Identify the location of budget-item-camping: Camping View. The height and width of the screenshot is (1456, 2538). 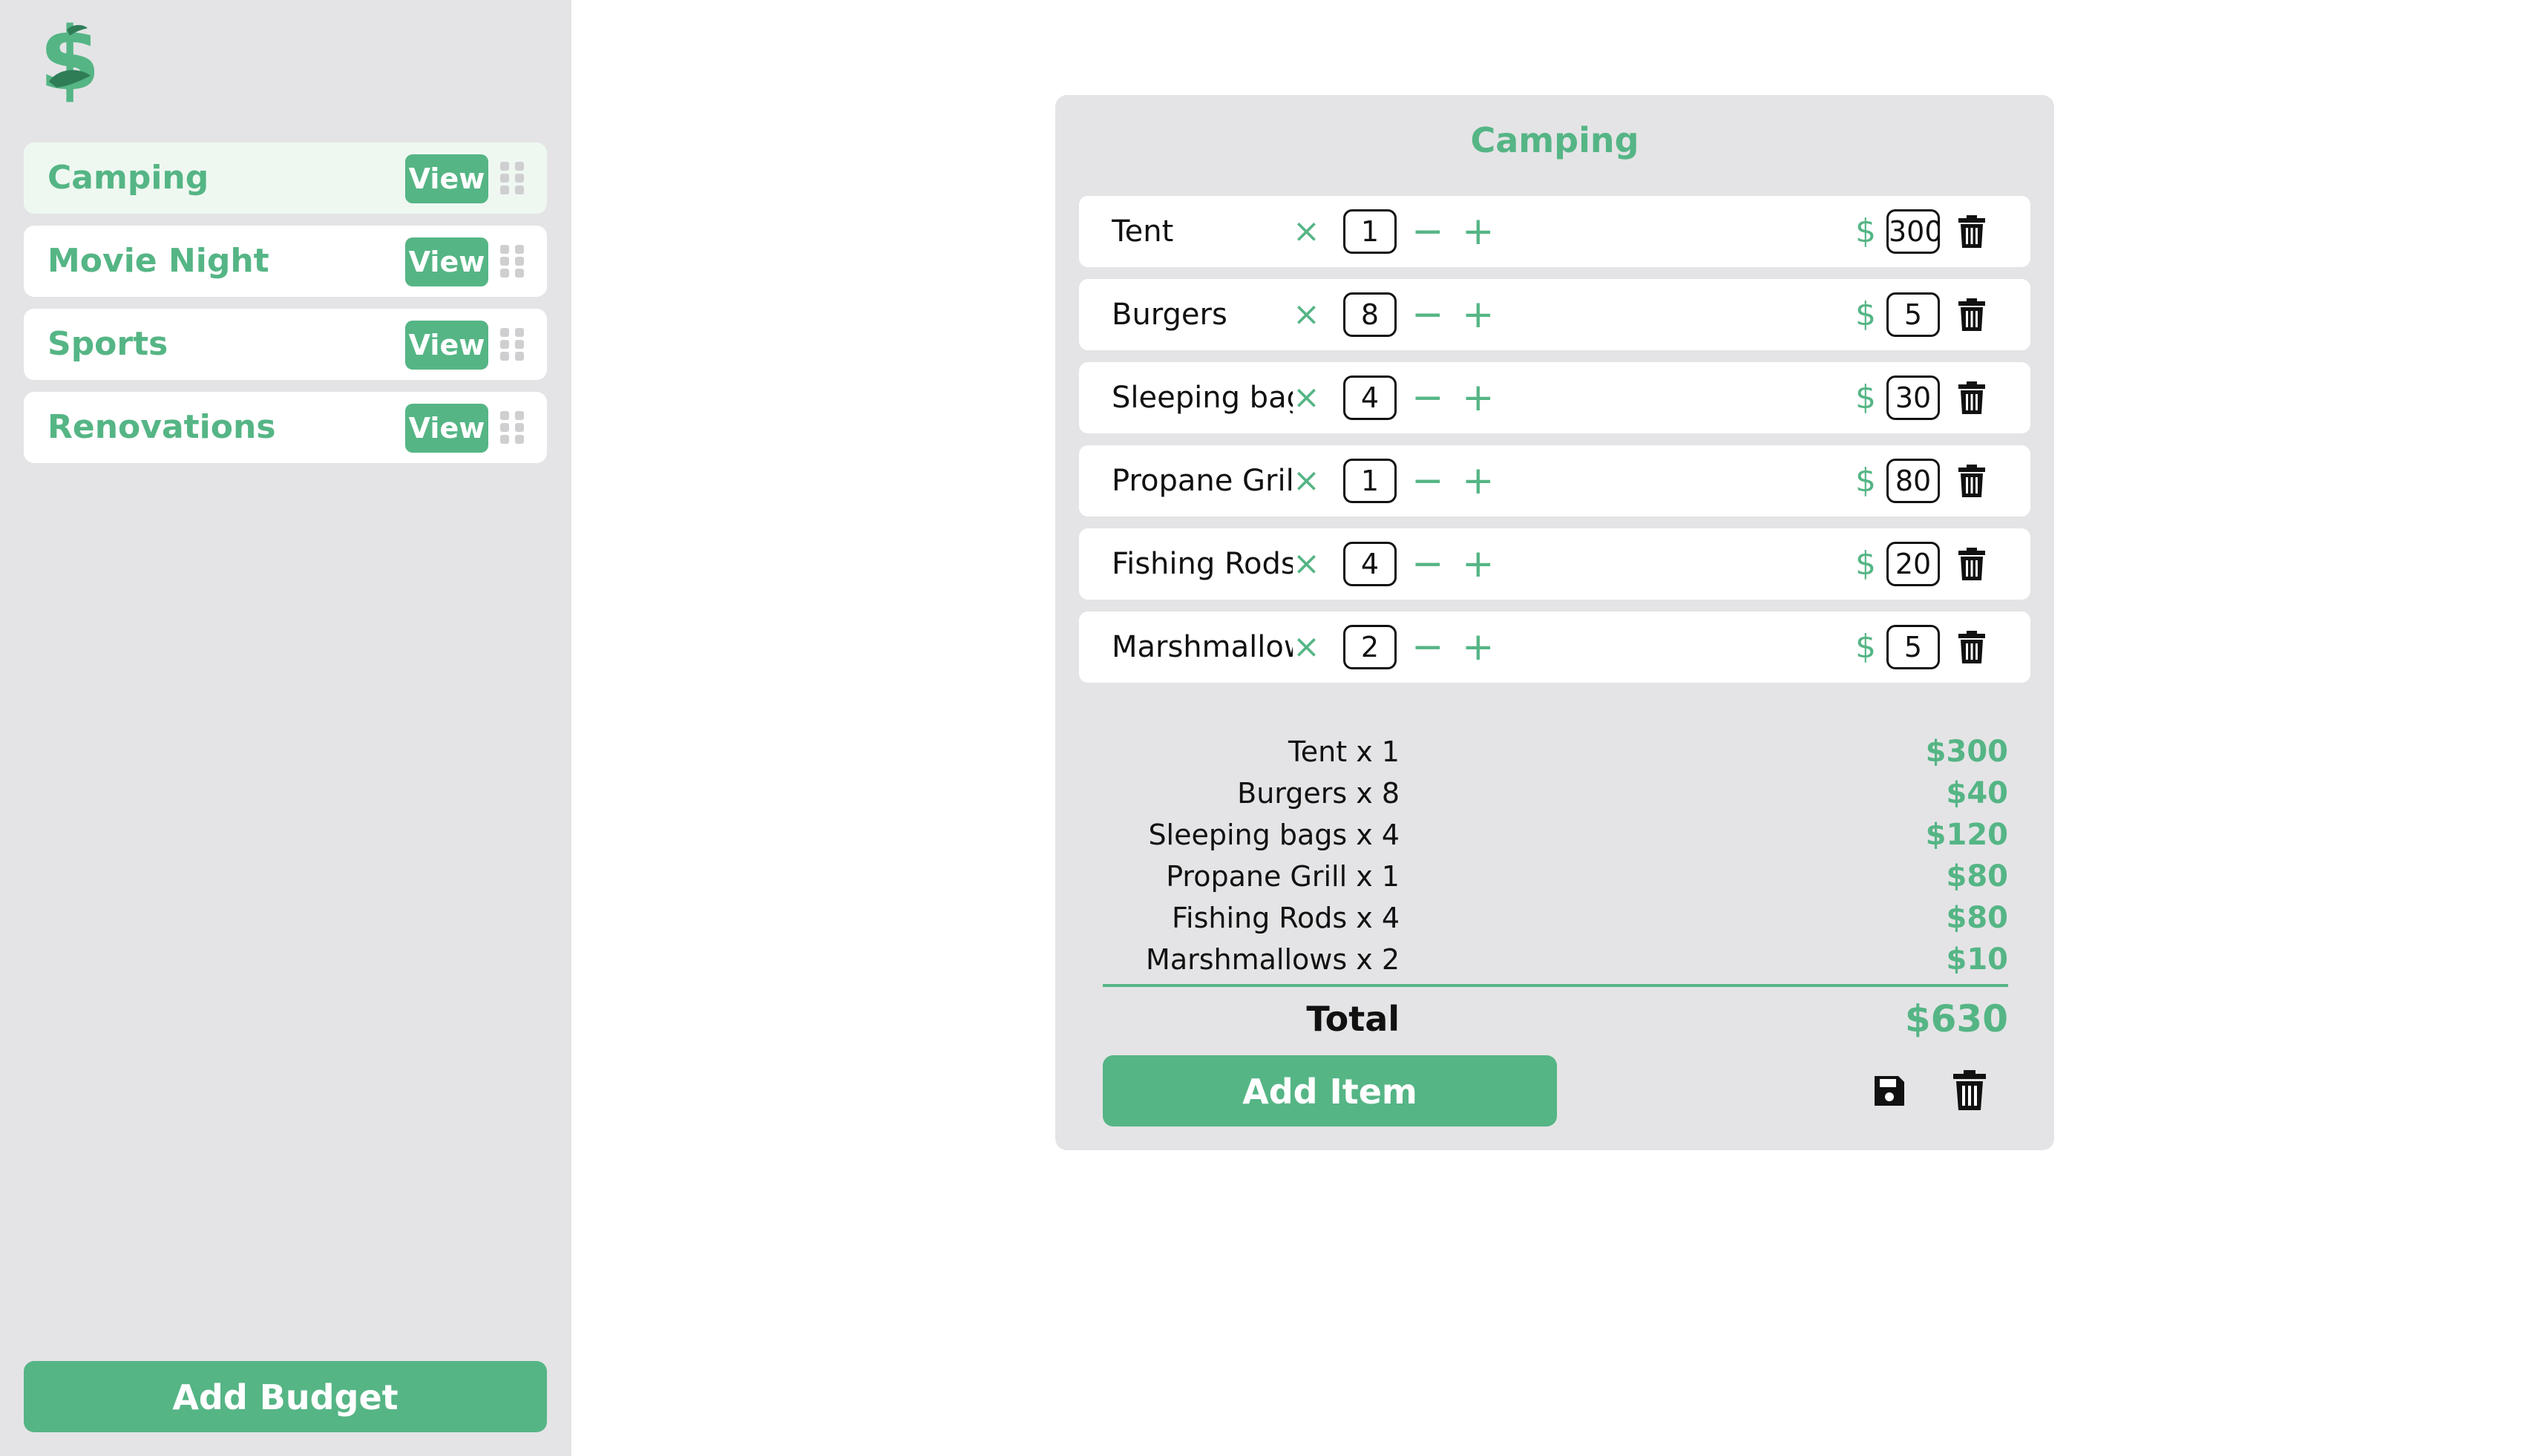
(285, 178).